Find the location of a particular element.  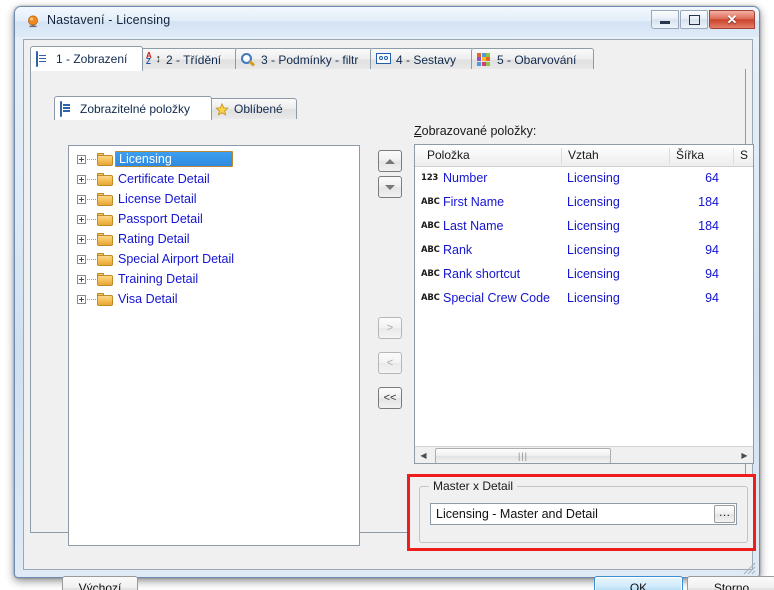

tree-item: Licensing is located at coordinates (214, 159).